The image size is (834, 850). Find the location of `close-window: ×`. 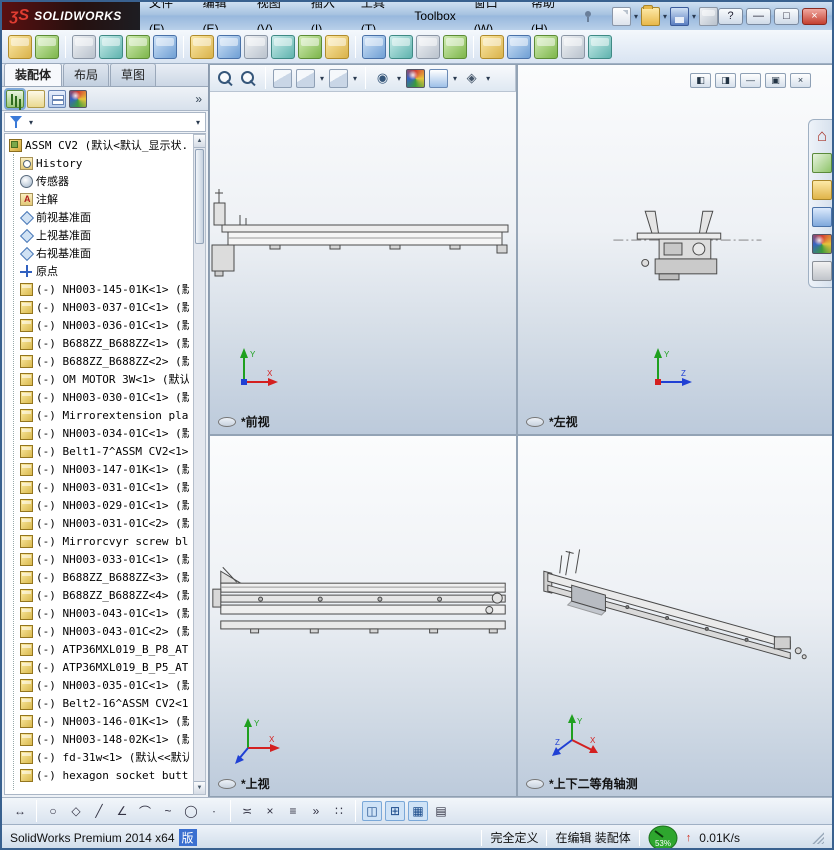

close-window: × is located at coordinates (814, 16).